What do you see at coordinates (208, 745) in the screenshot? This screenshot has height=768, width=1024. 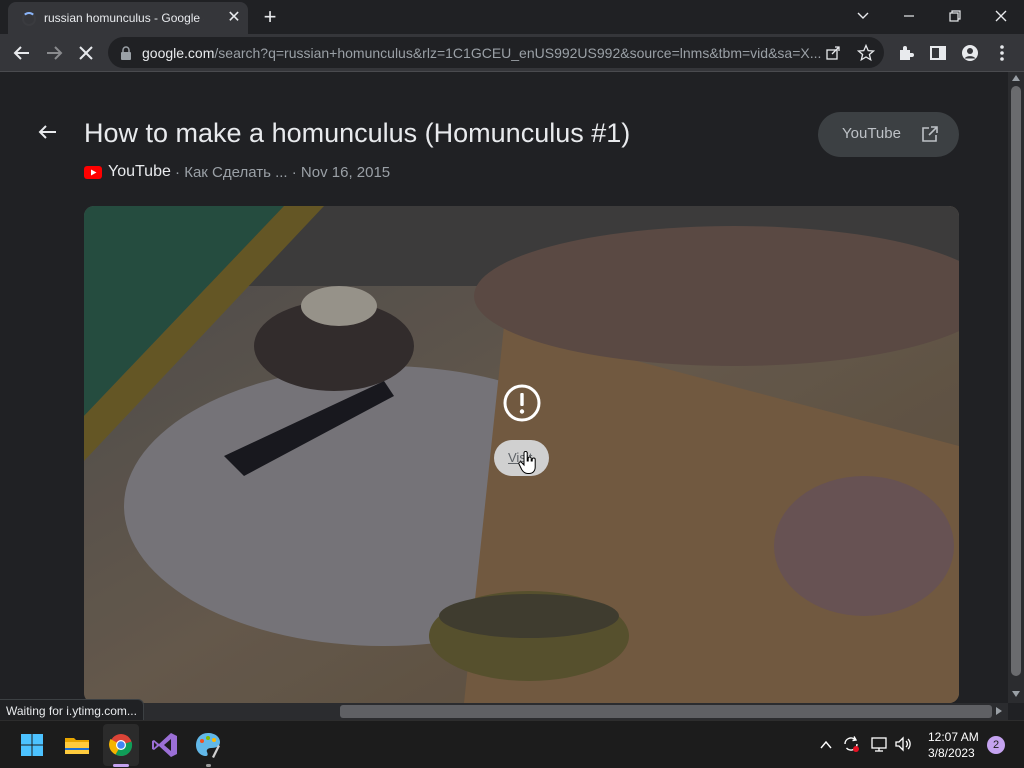 I see `paint-icon` at bounding box center [208, 745].